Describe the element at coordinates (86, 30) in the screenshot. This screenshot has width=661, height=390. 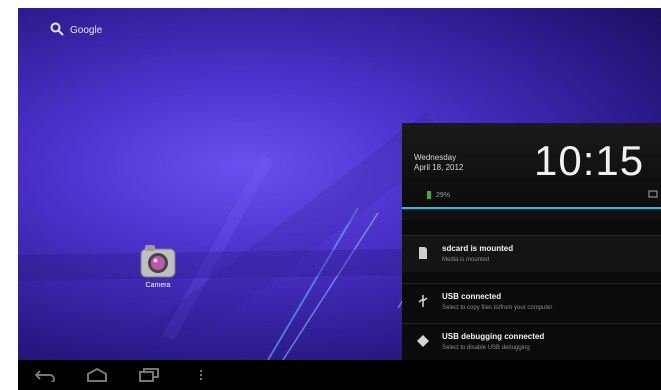
I see `search-label: Google` at that location.